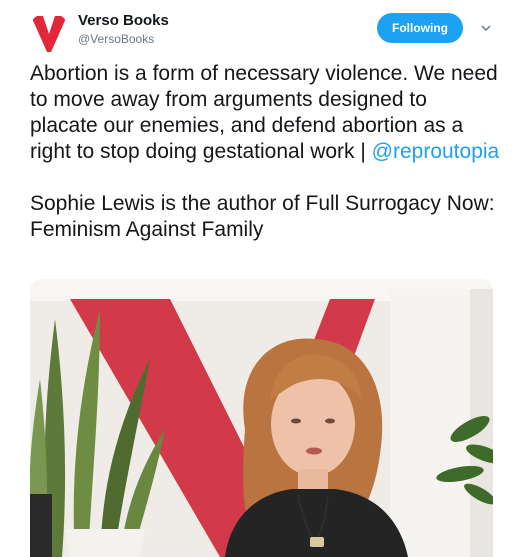  Describe the element at coordinates (123, 39) in the screenshot. I see `account-handle: @VersoBooks` at that location.